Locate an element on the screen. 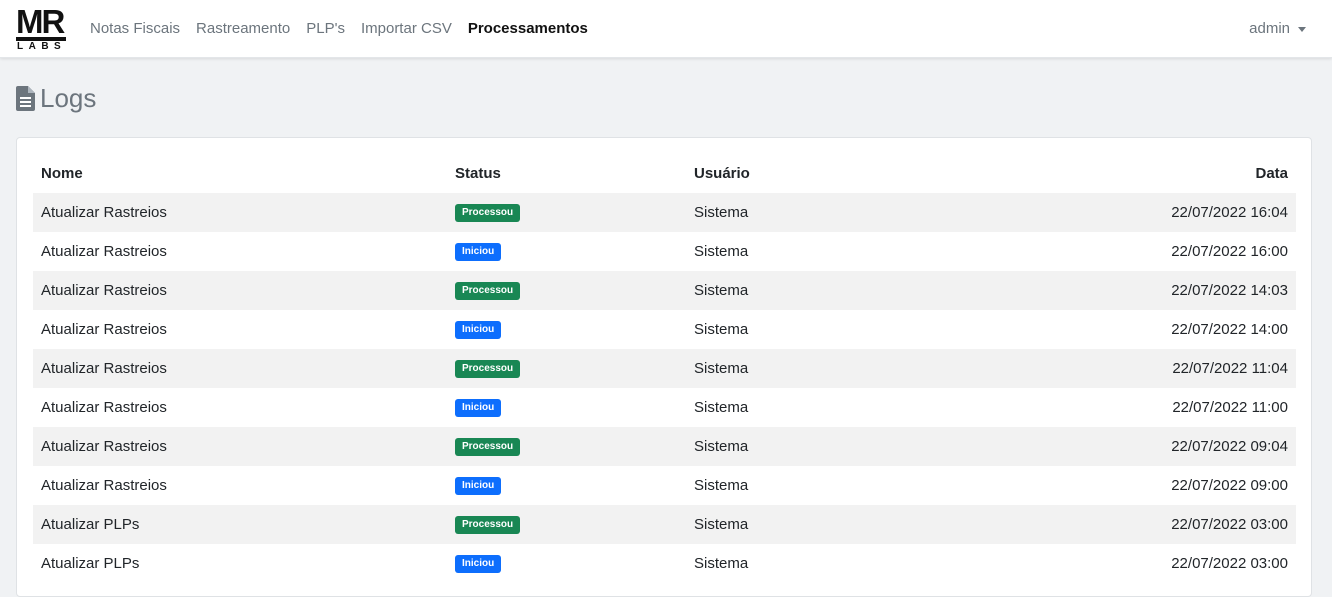 This screenshot has width=1332, height=597. brand-labs-text: LABS is located at coordinates (42, 46).